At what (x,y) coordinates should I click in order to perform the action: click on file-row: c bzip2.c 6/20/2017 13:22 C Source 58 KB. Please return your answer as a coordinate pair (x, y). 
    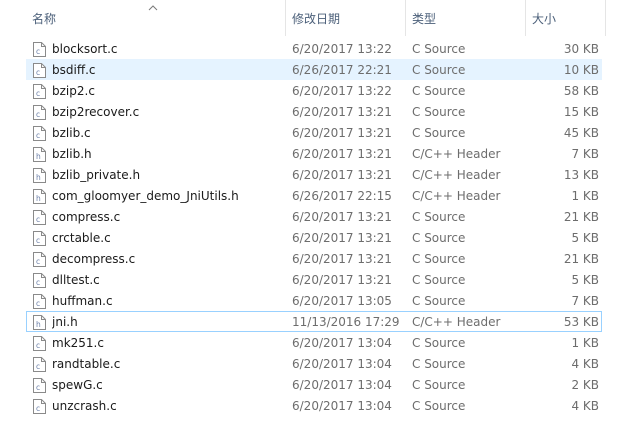
    Looking at the image, I should click on (314, 90).